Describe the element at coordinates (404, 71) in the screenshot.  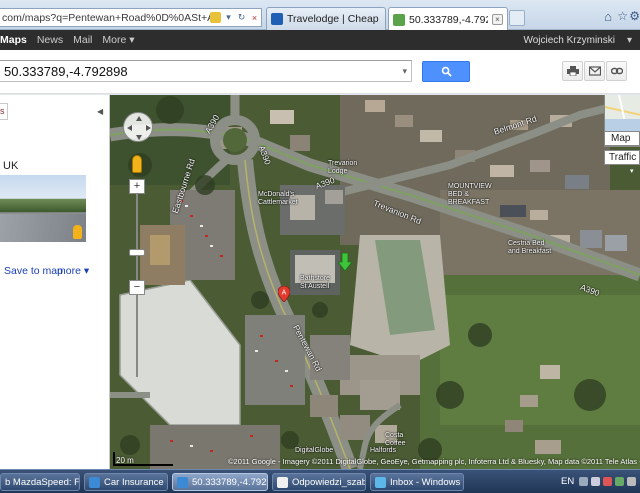
I see `search-history-chevron-icon: ▾` at that location.